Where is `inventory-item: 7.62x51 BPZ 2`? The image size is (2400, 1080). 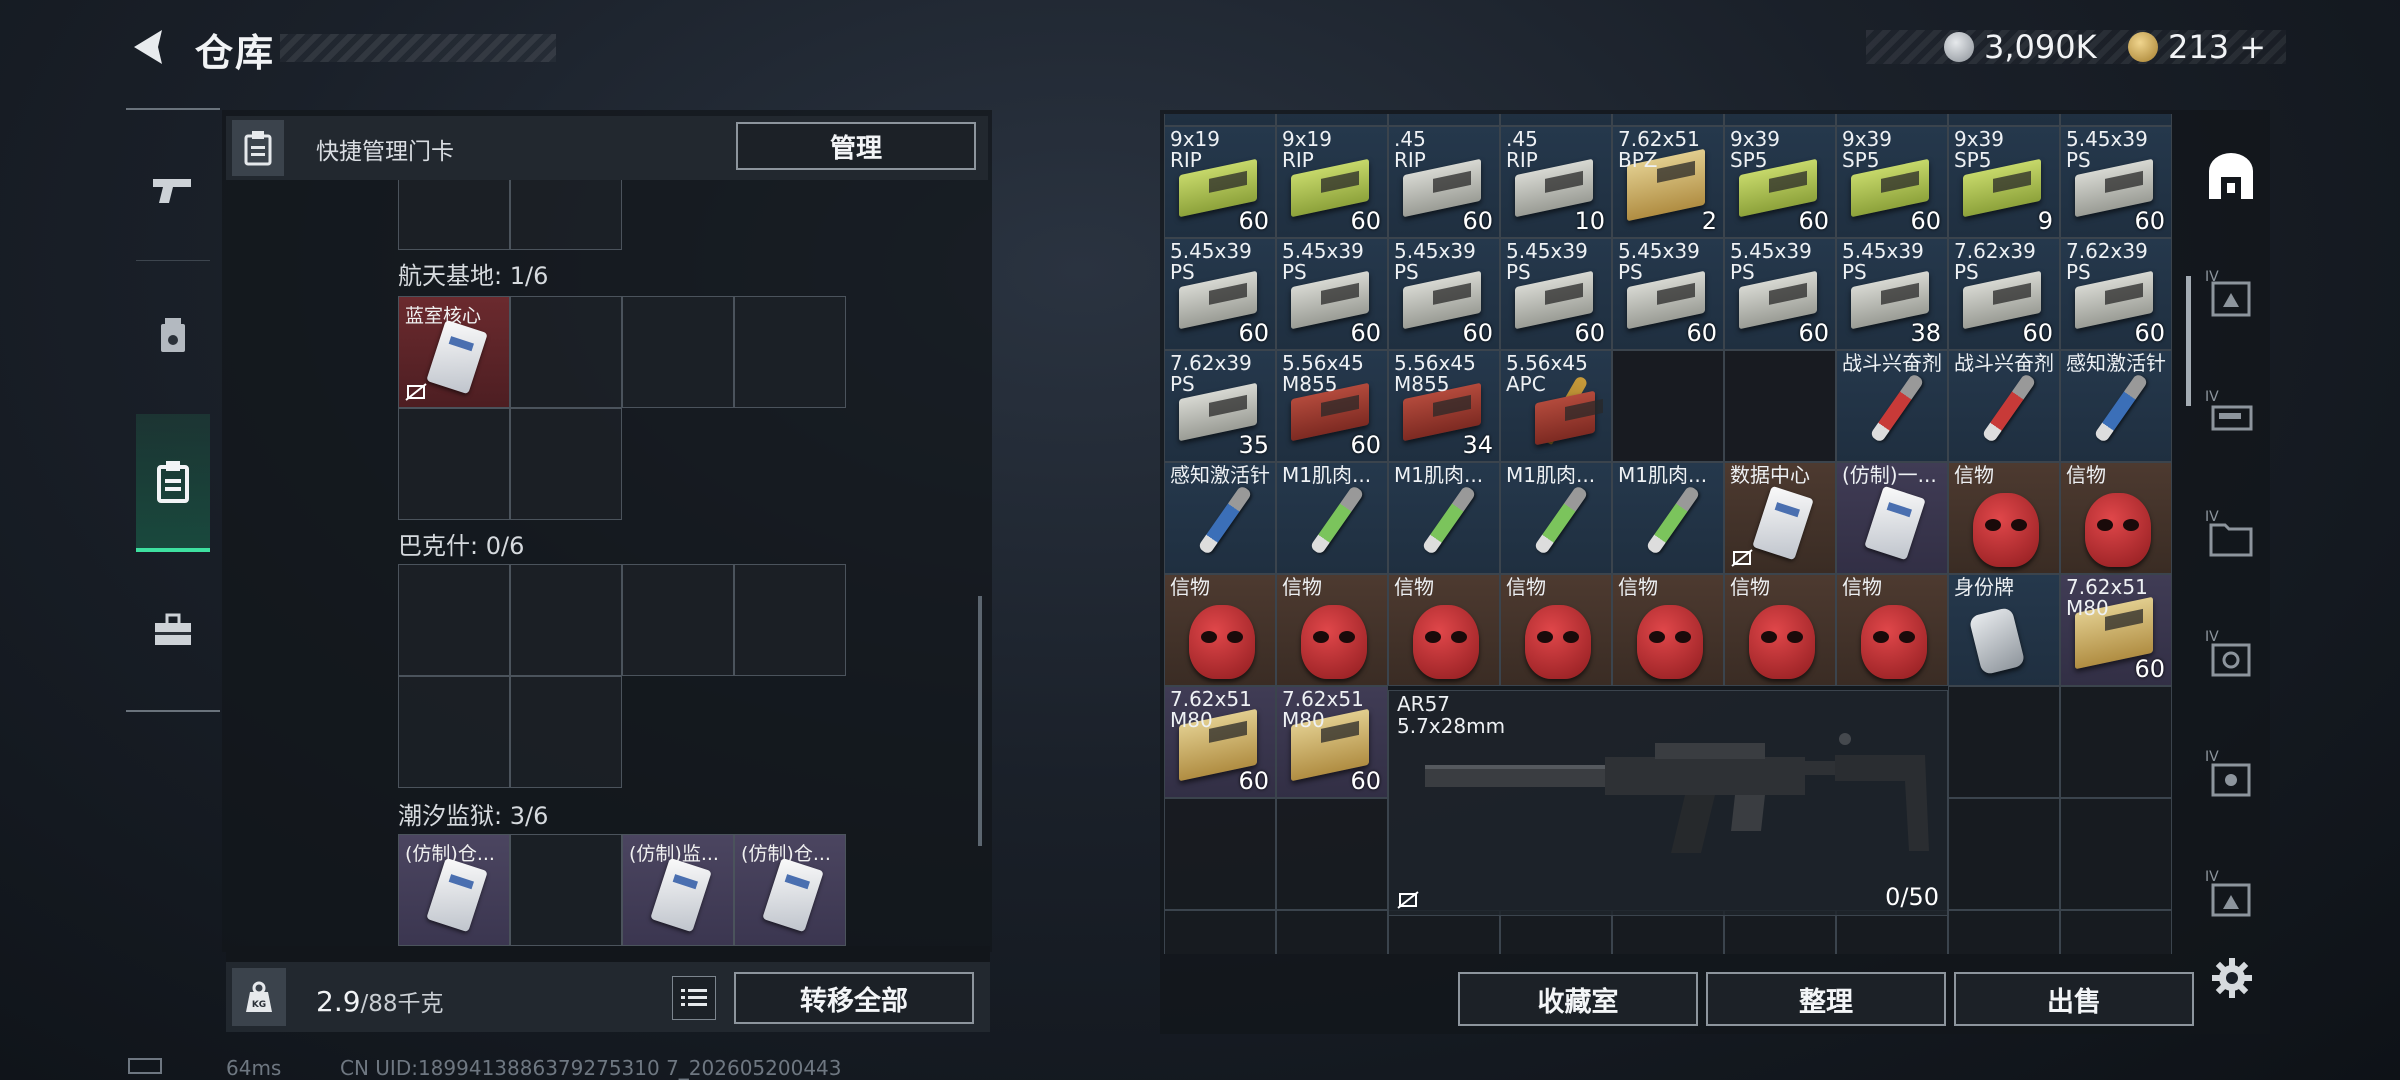
inventory-item: 7.62x51 BPZ 2 is located at coordinates (1668, 182).